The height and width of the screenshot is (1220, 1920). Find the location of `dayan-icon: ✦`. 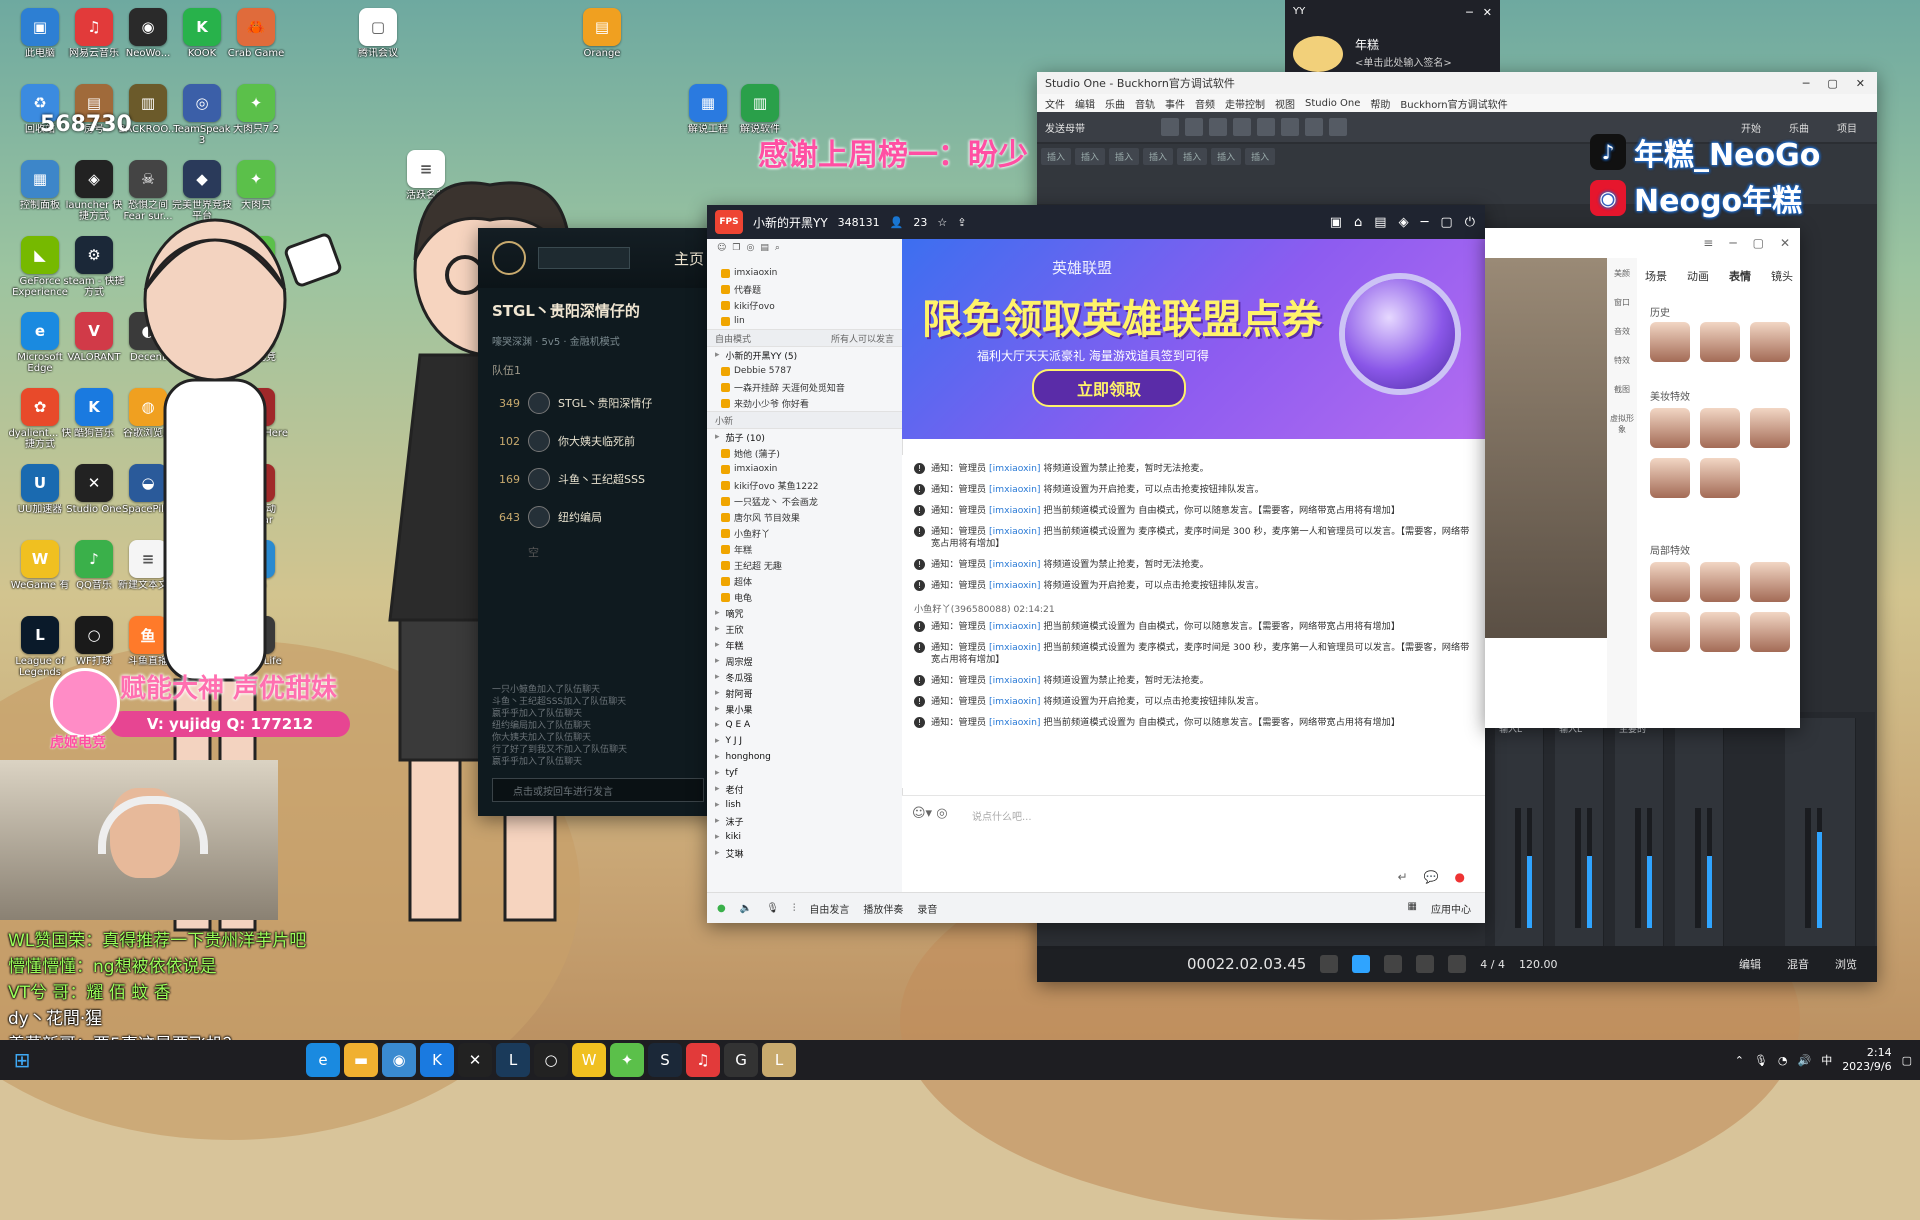

dayan-icon: ✦ is located at coordinates (627, 1060).